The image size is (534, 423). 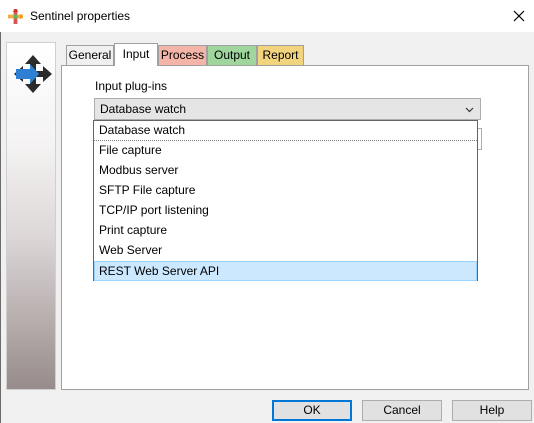 I want to click on side-banner, so click(x=31, y=216).